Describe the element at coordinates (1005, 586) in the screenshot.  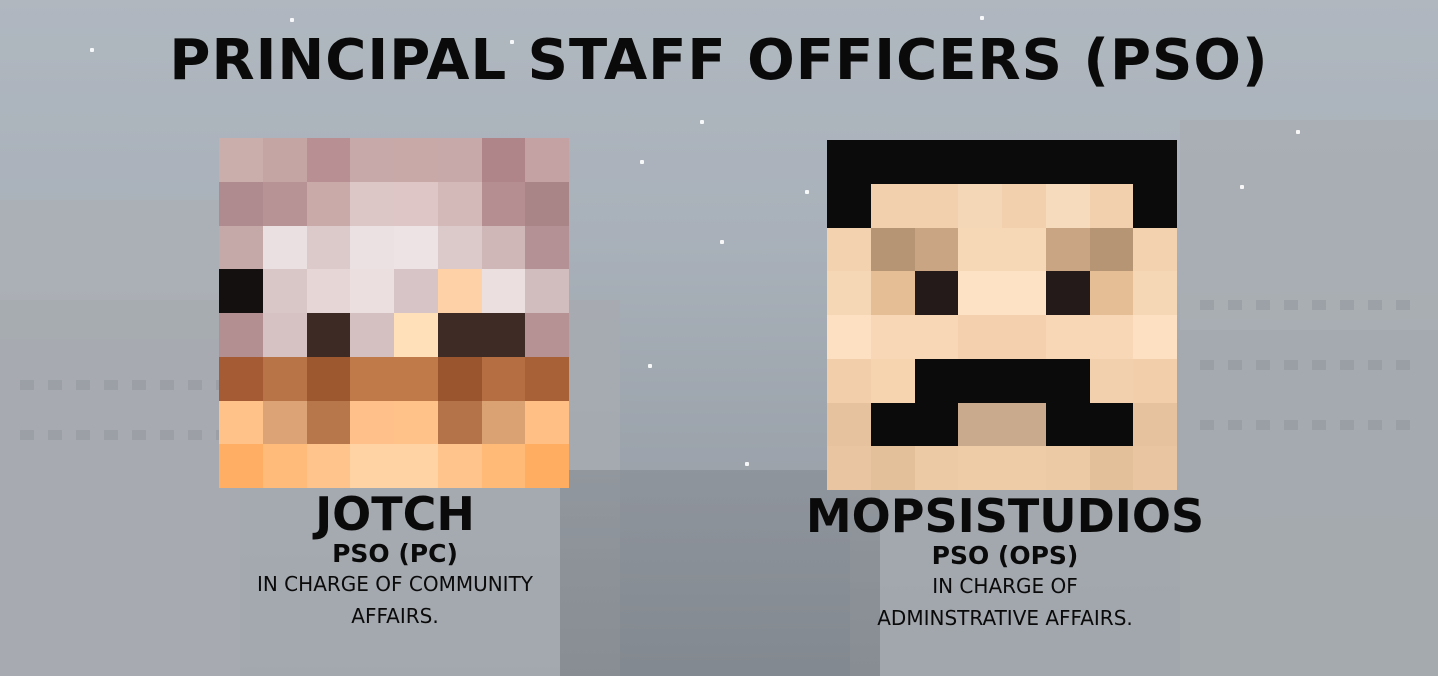
I see `officer-description-line: IN CHARGE OF` at that location.